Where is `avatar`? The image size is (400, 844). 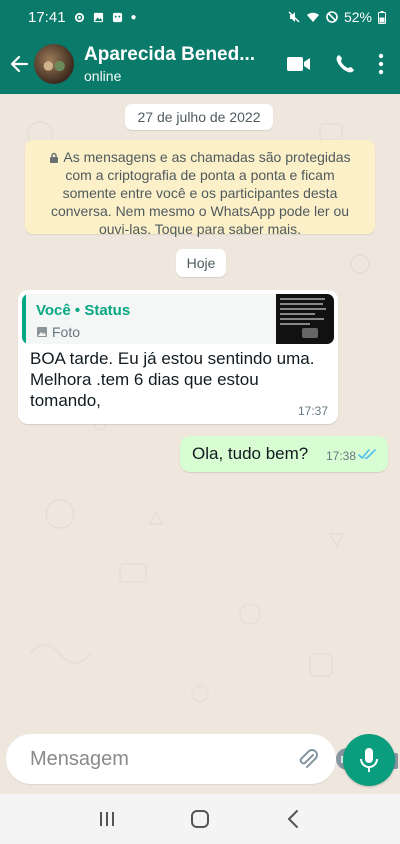
avatar is located at coordinates (54, 64).